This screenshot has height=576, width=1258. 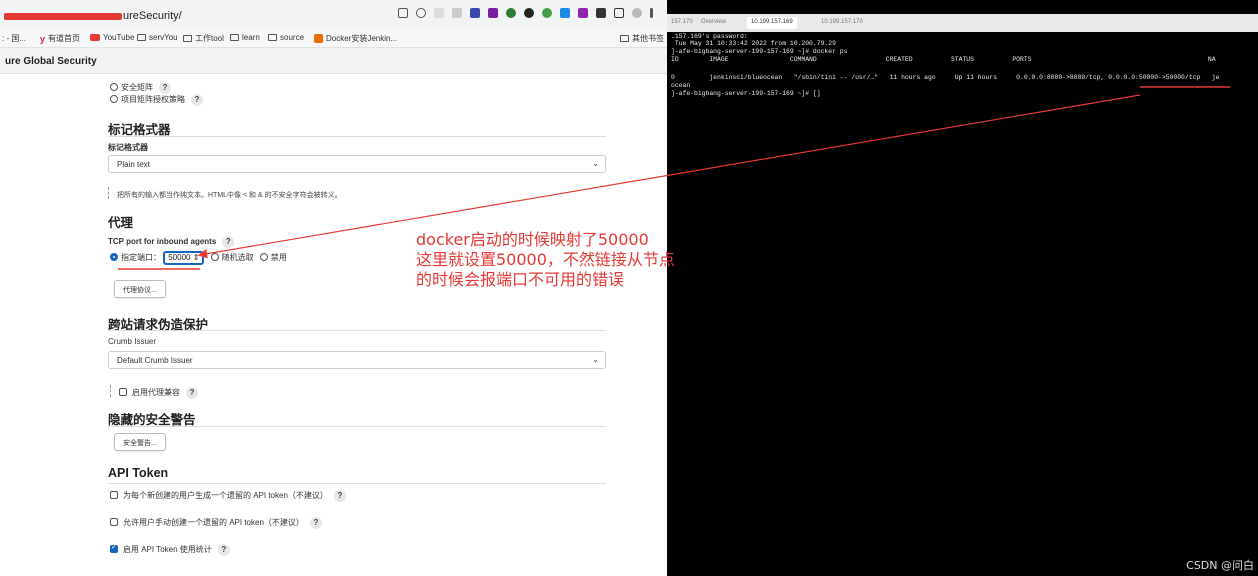 What do you see at coordinates (520, 279) in the screenshot?
I see `annotation-text: 的时候会报端口不可用的错误` at bounding box center [520, 279].